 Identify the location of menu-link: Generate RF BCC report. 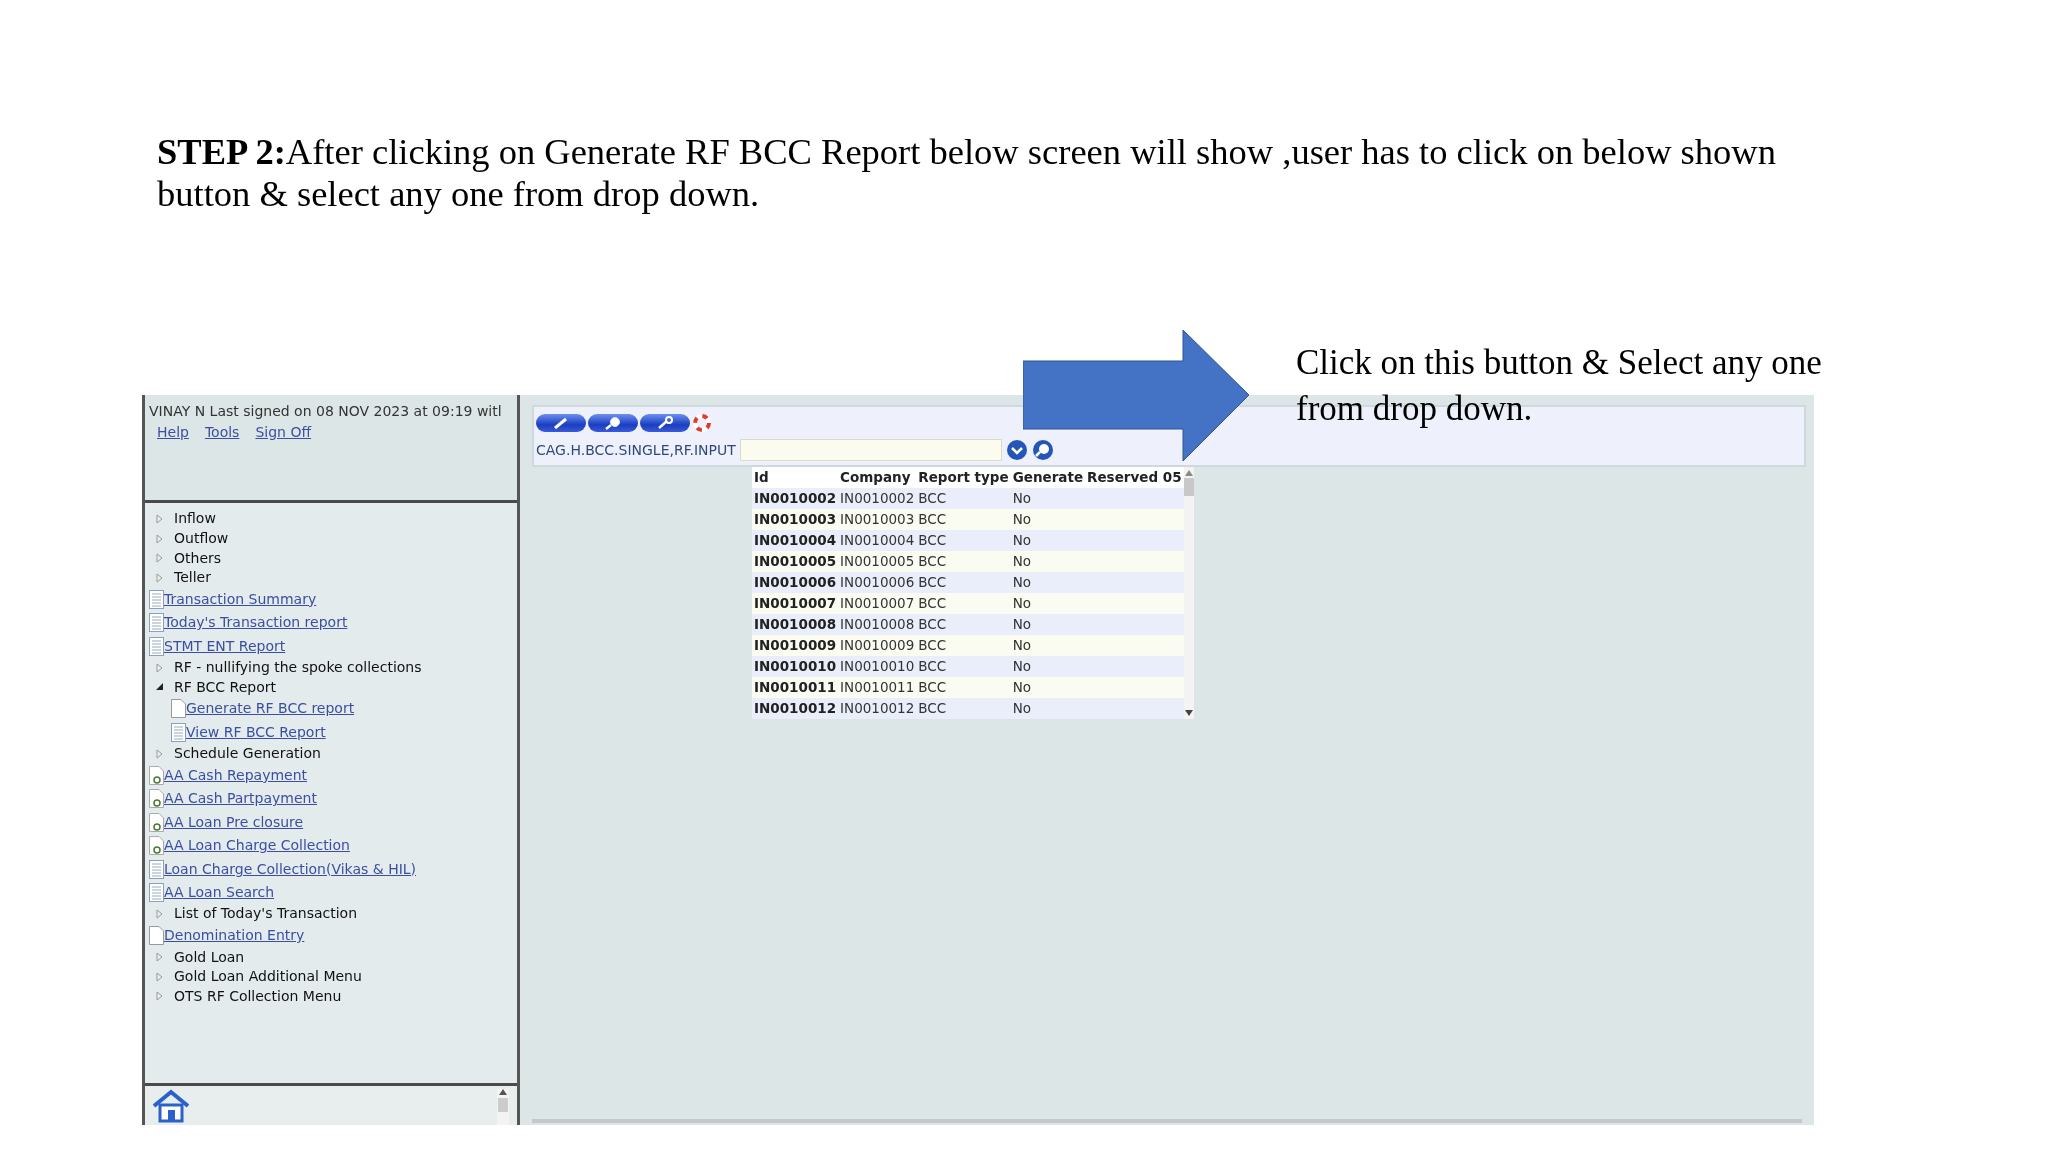
(270, 709).